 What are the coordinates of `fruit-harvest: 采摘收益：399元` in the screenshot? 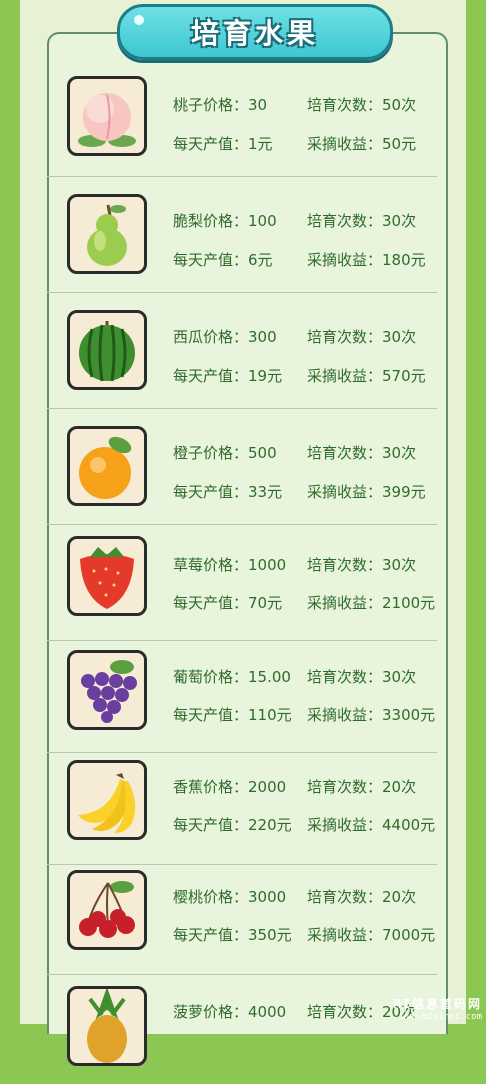 It's located at (366, 492).